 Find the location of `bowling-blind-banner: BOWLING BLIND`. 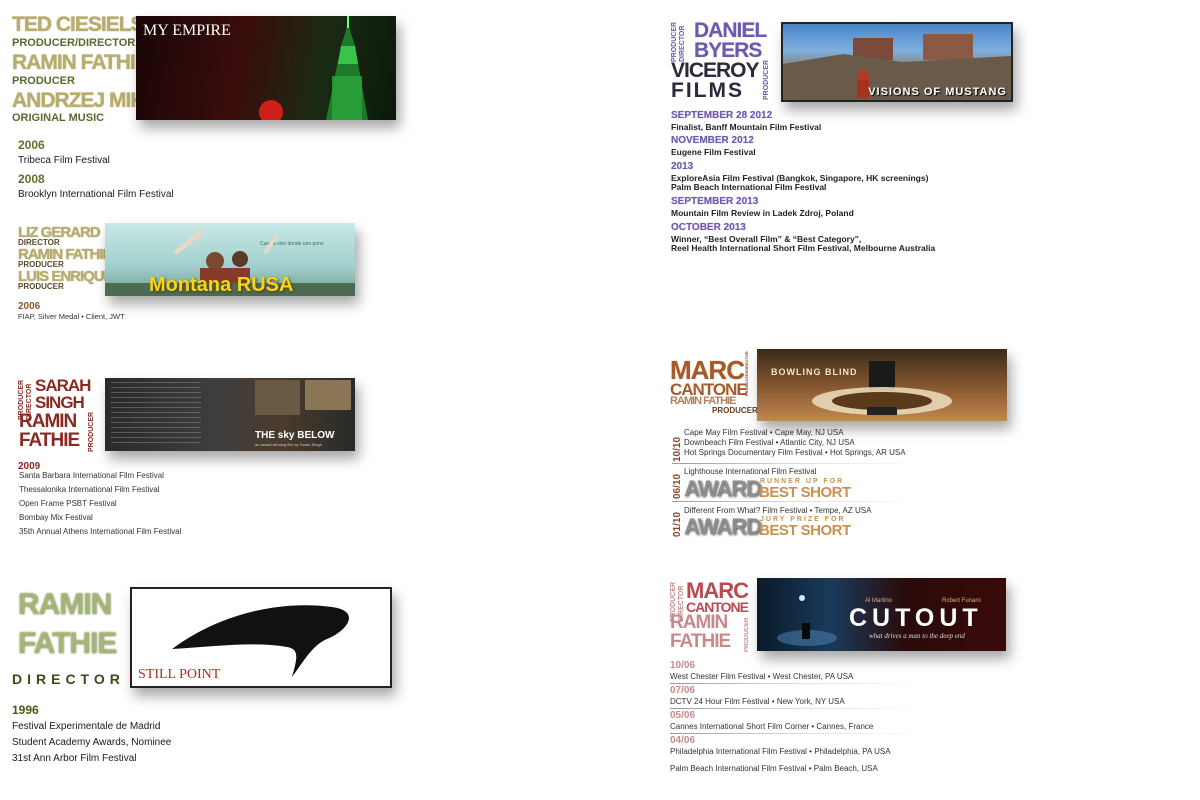

bowling-blind-banner: BOWLING BLIND is located at coordinates (882, 385).